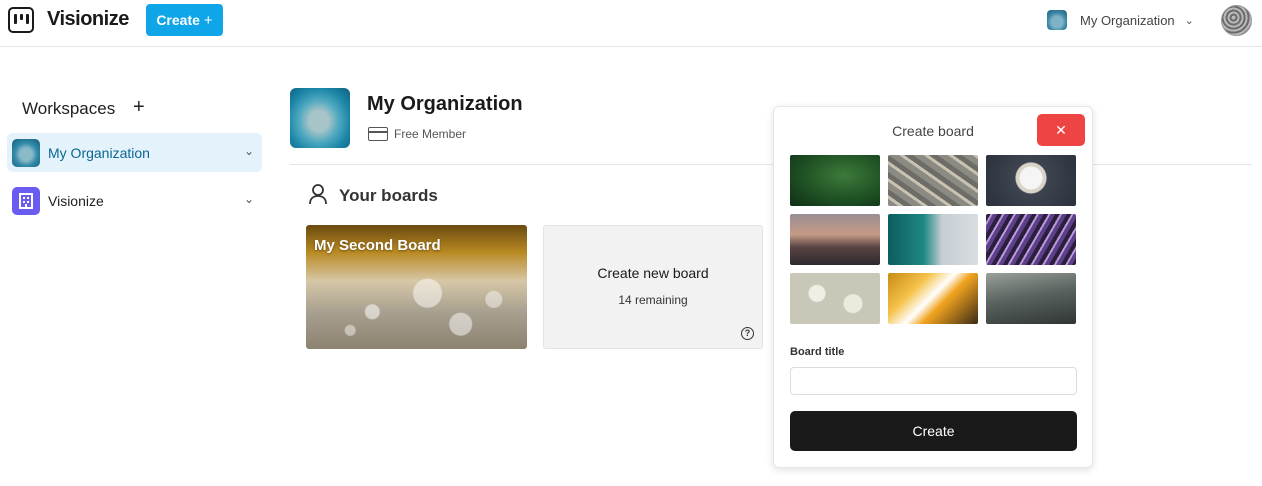  I want to click on close-button: ✕, so click(1061, 130).